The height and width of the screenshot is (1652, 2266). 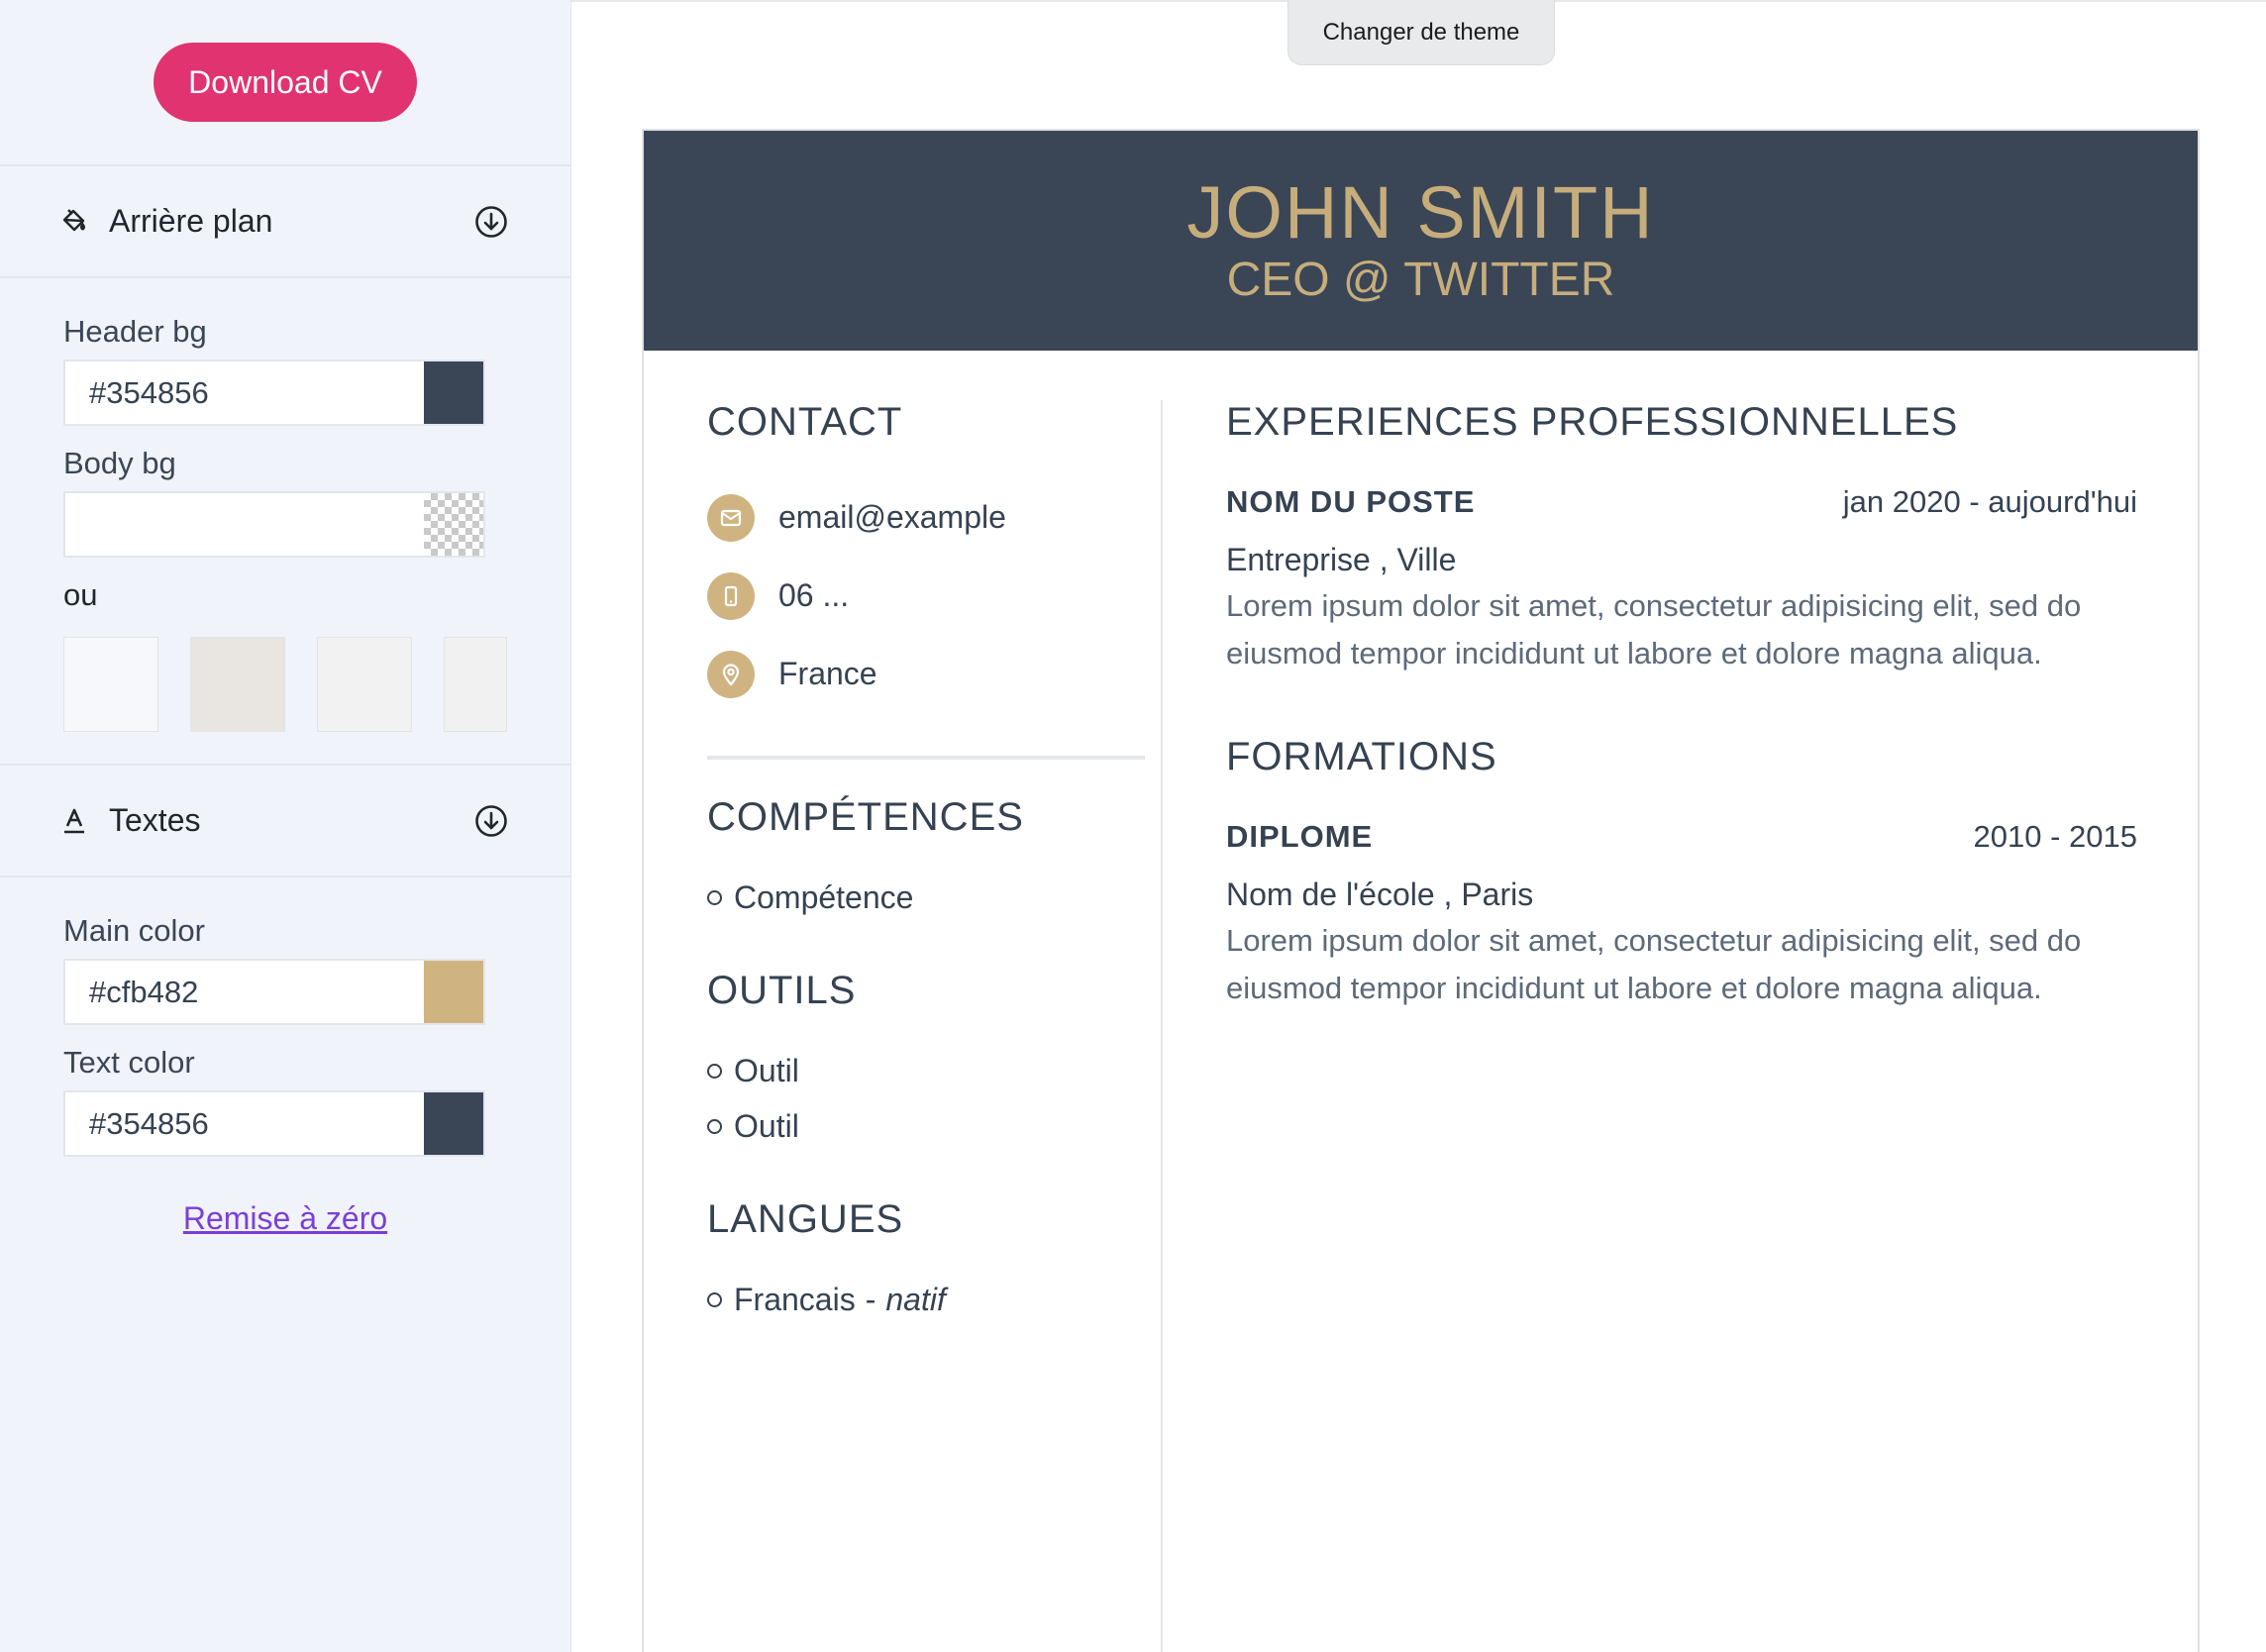 What do you see at coordinates (1341, 559) in the screenshot?
I see `experience-company: Entreprise , Ville` at bounding box center [1341, 559].